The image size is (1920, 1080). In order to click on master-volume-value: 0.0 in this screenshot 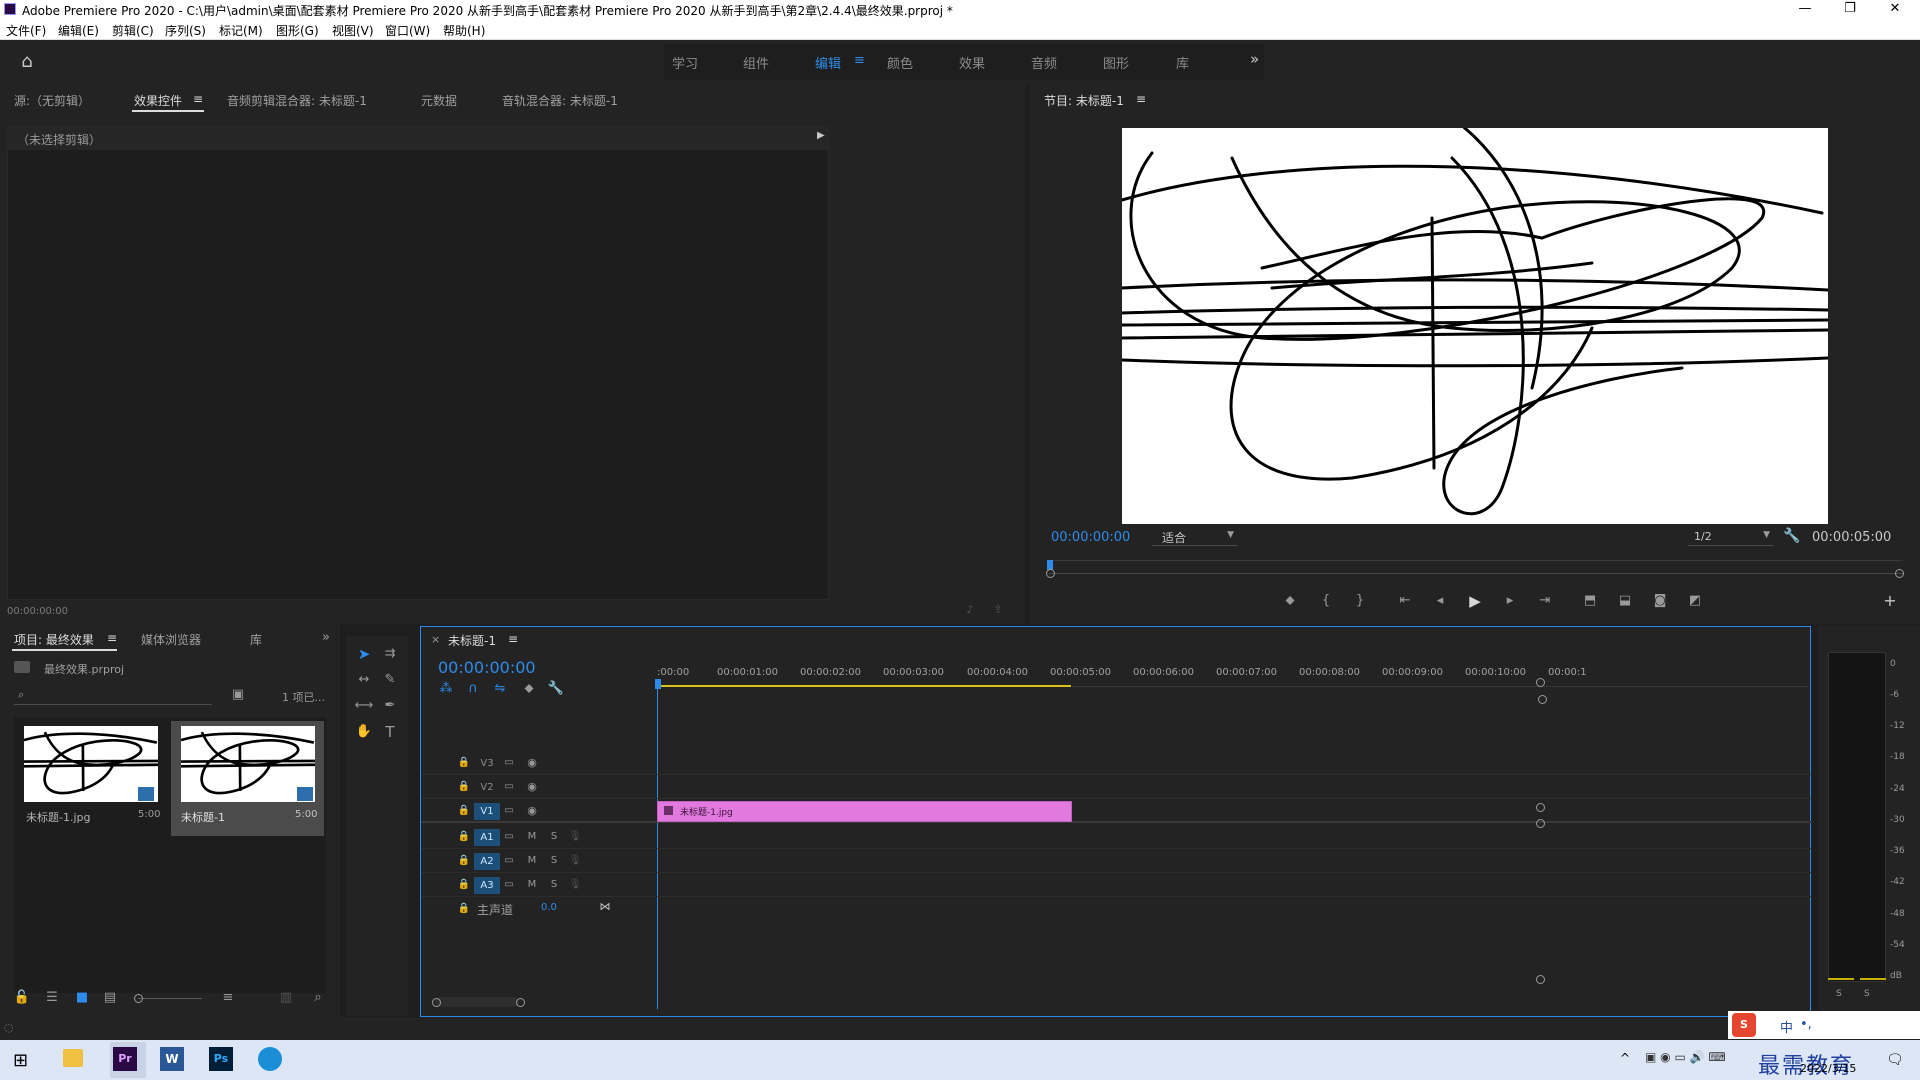, I will do `click(549, 907)`.